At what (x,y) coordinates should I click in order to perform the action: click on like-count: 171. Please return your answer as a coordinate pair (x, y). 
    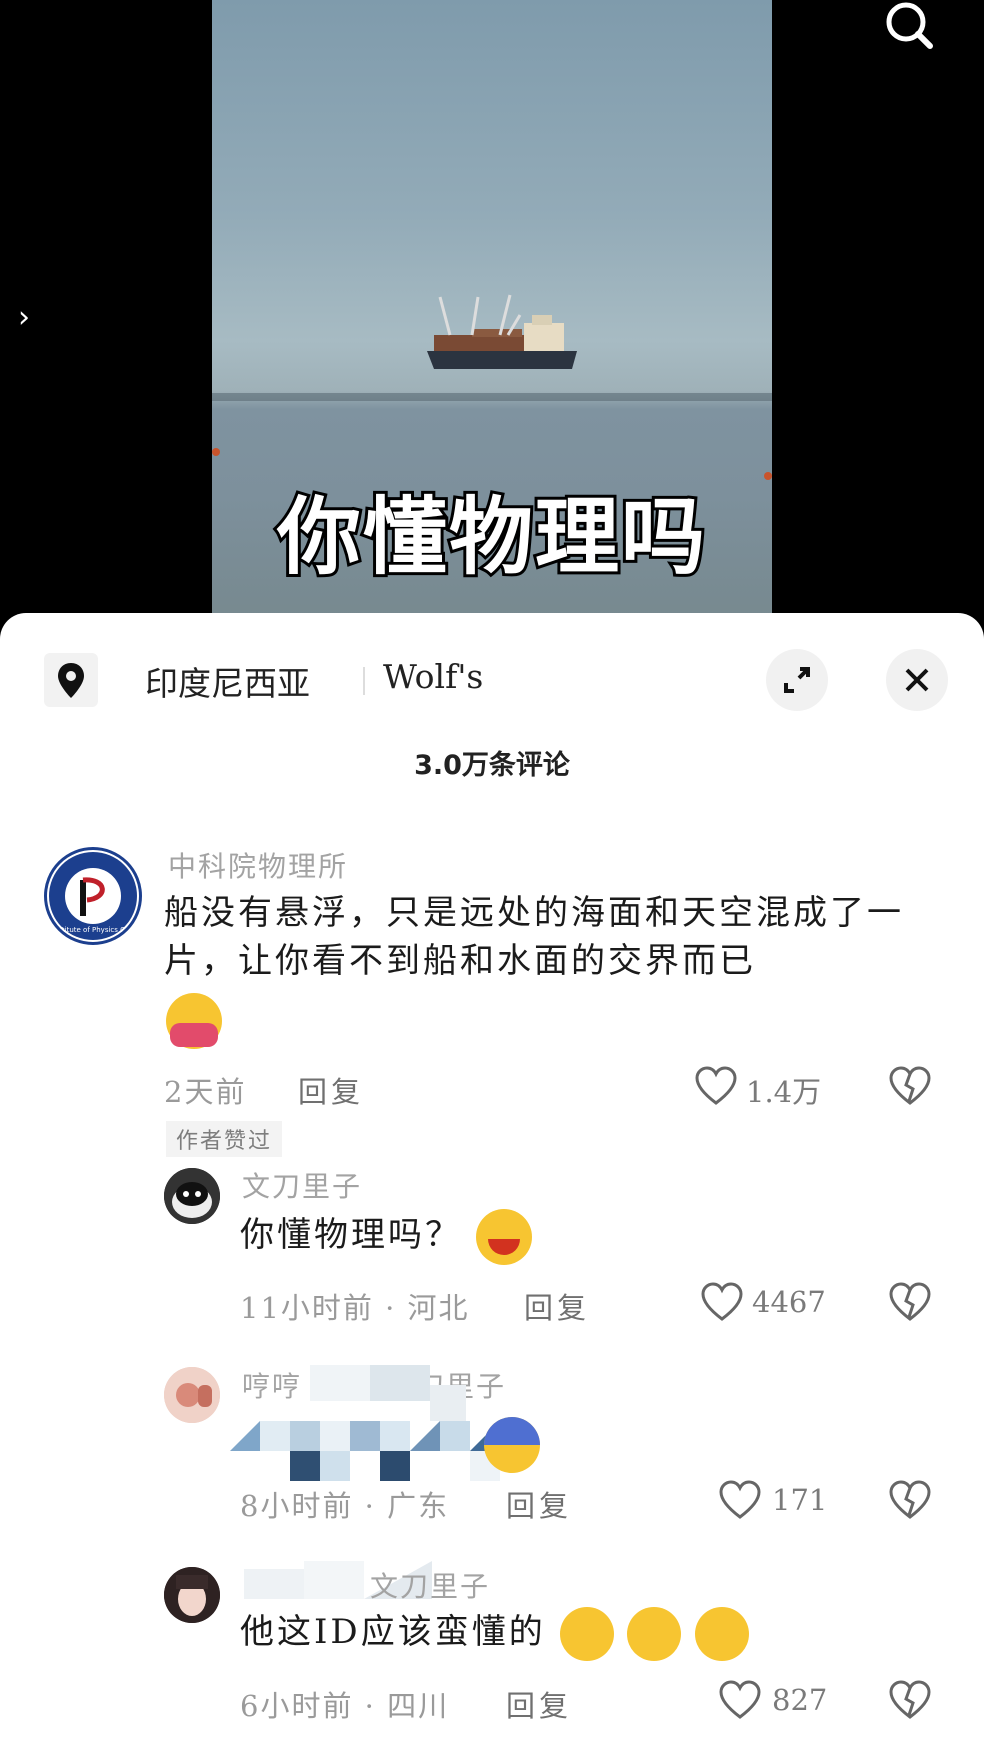
    Looking at the image, I should click on (800, 1500).